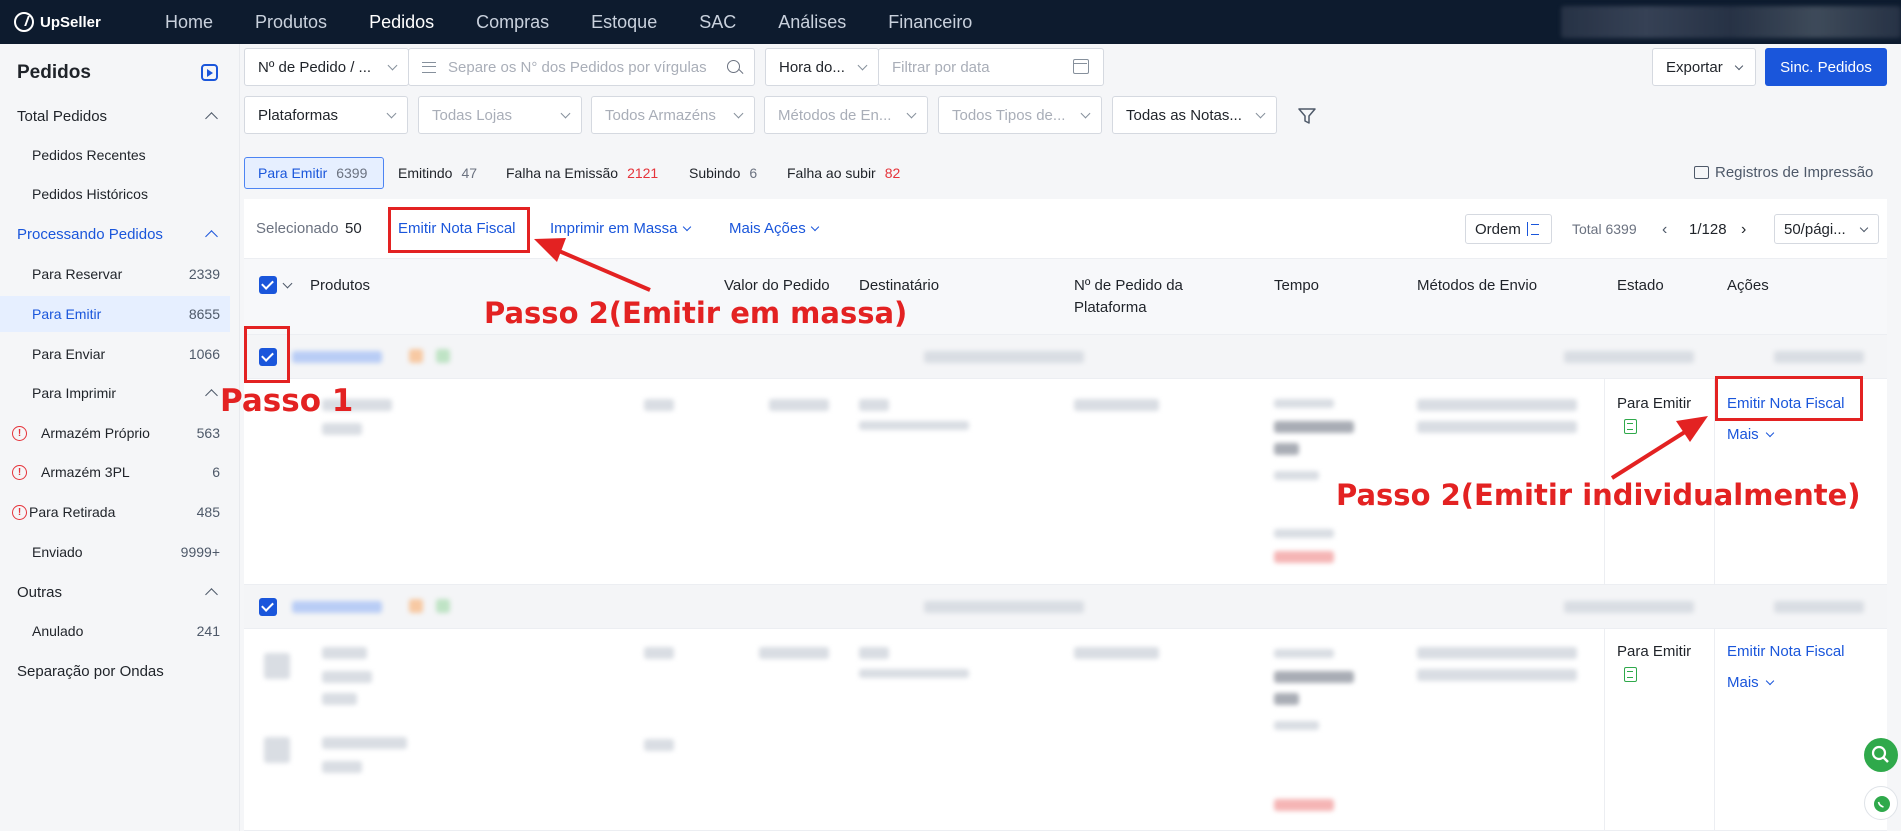 This screenshot has width=1901, height=831. Describe the element at coordinates (115, 671) in the screenshot. I see `sidebar-group-ondas: Separação por Ondas` at that location.